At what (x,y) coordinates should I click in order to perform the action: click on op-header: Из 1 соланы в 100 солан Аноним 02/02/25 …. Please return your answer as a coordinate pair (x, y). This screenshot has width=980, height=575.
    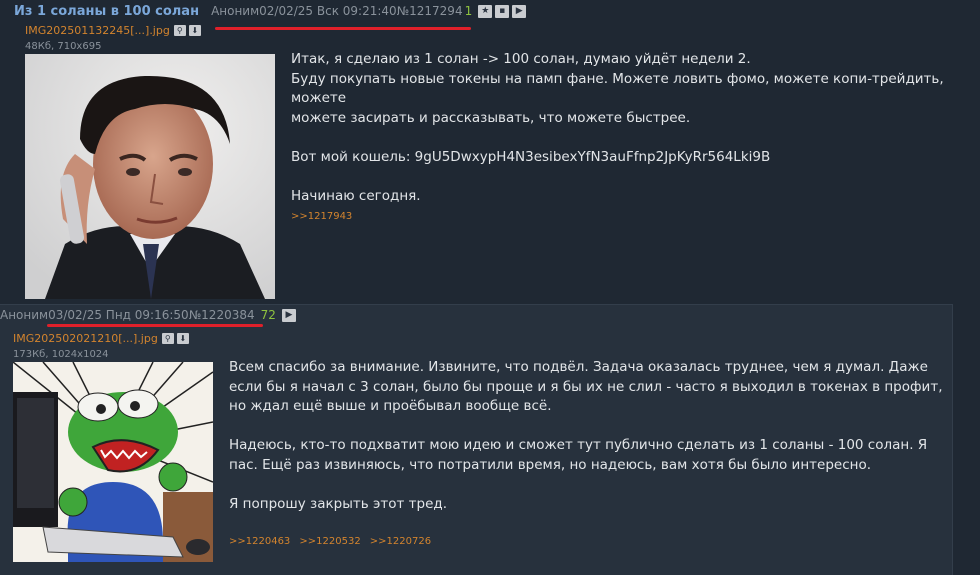
    Looking at the image, I should click on (271, 11).